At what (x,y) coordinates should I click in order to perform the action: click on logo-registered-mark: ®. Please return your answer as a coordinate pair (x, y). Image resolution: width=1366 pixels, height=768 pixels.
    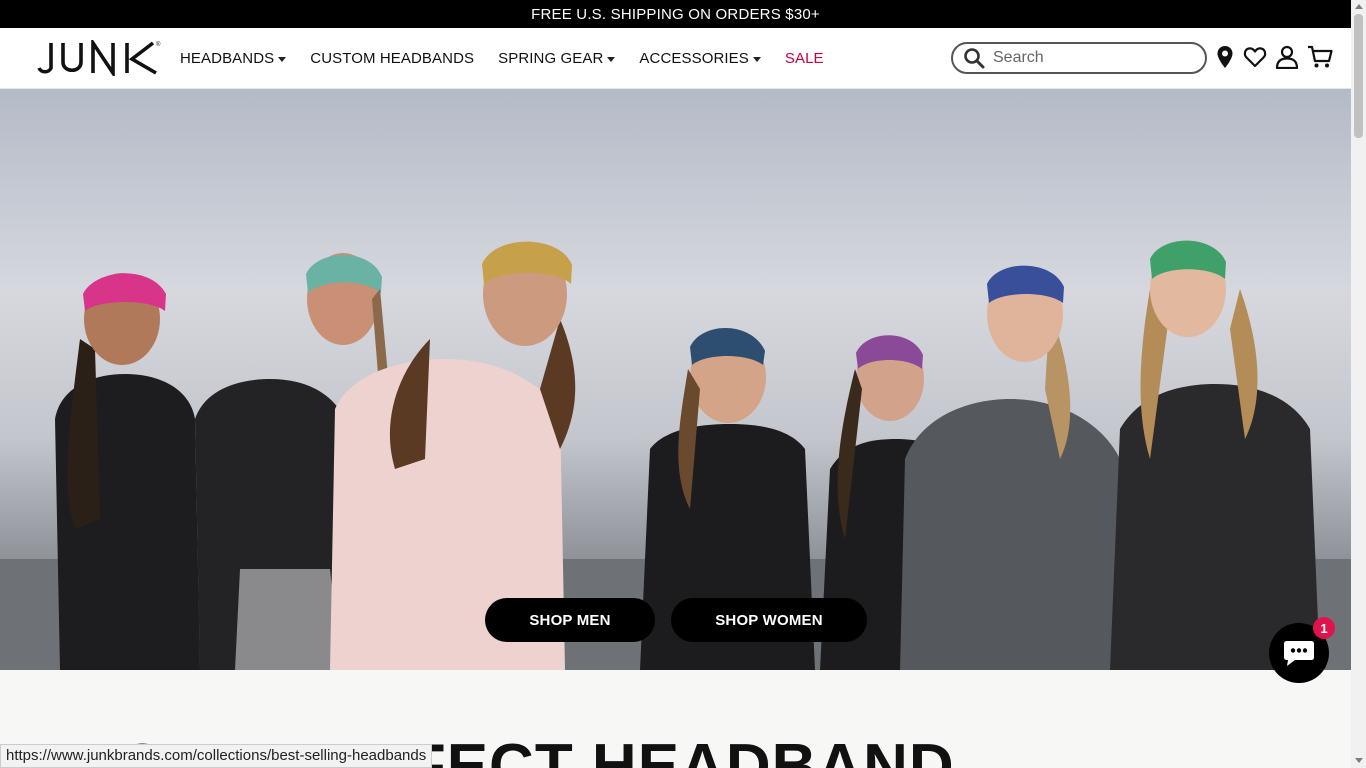
    Looking at the image, I should click on (158, 44).